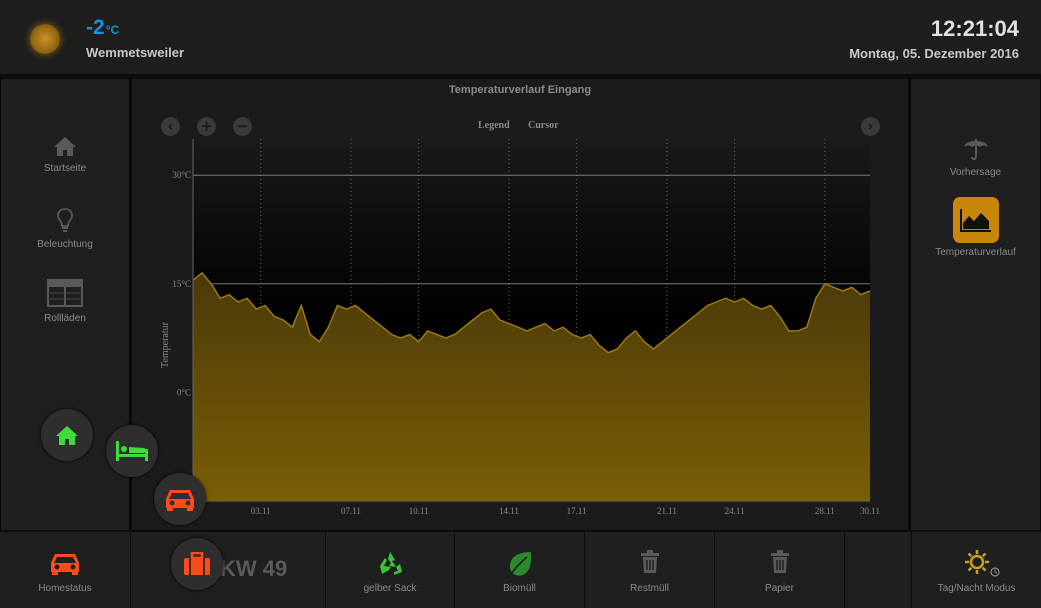 The image size is (1041, 608). What do you see at coordinates (976, 588) in the screenshot?
I see `daynight-label: Tag/Nacht Modus` at bounding box center [976, 588].